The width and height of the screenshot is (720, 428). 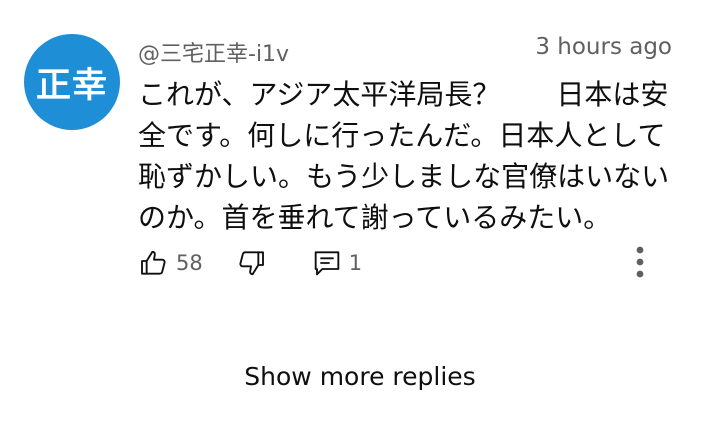 What do you see at coordinates (640, 262) in the screenshot?
I see `more-vert-icon` at bounding box center [640, 262].